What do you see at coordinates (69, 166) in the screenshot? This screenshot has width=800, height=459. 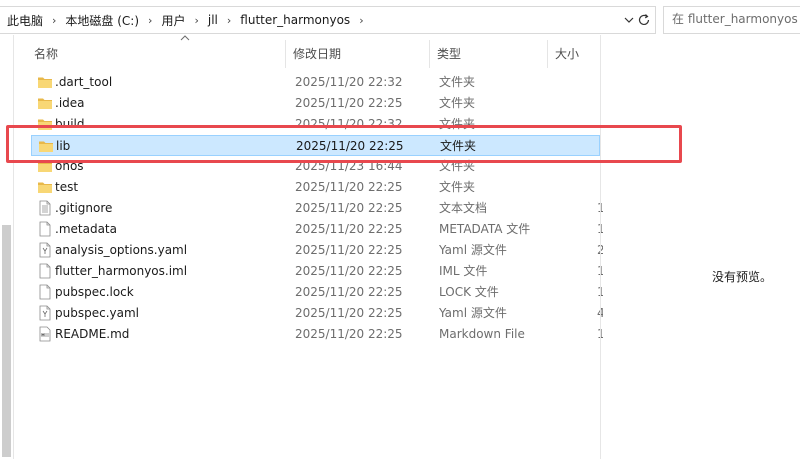 I see `file-name: ohos` at bounding box center [69, 166].